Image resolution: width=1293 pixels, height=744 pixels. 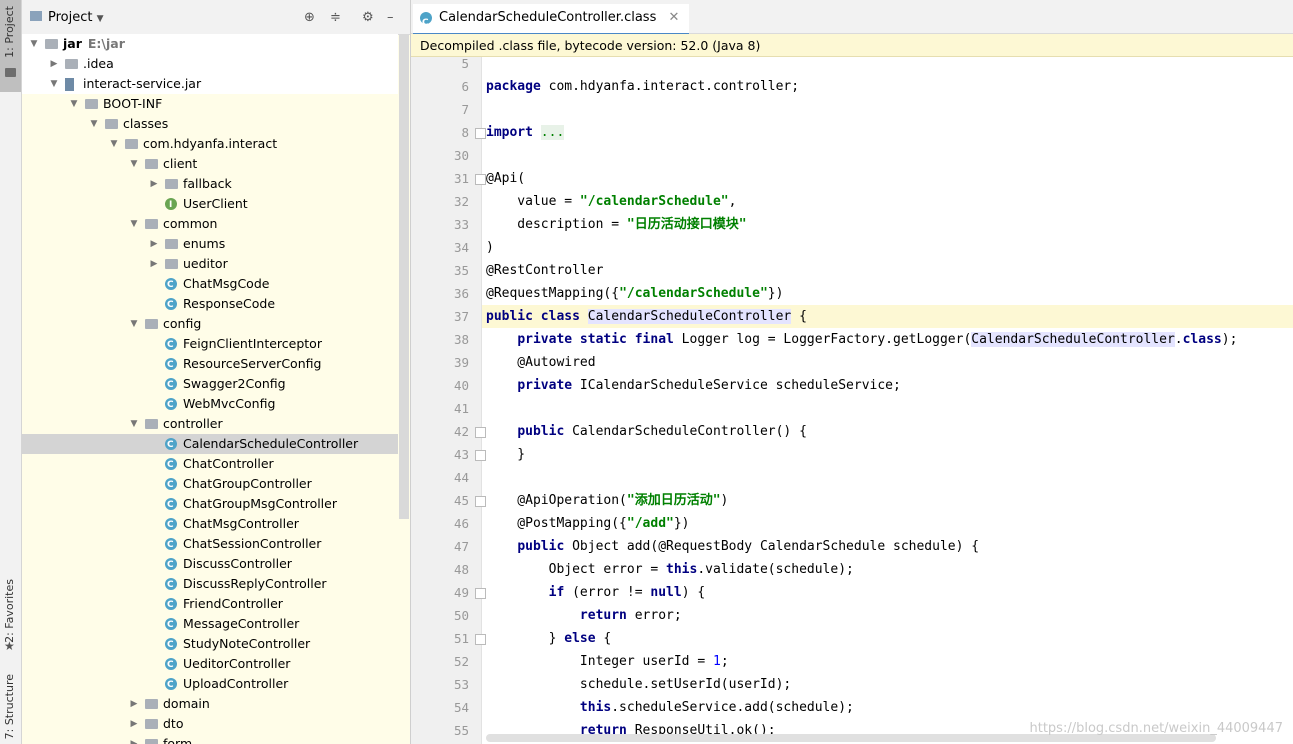 I want to click on tree-item: ResourceServerConfig, so click(x=210, y=364).